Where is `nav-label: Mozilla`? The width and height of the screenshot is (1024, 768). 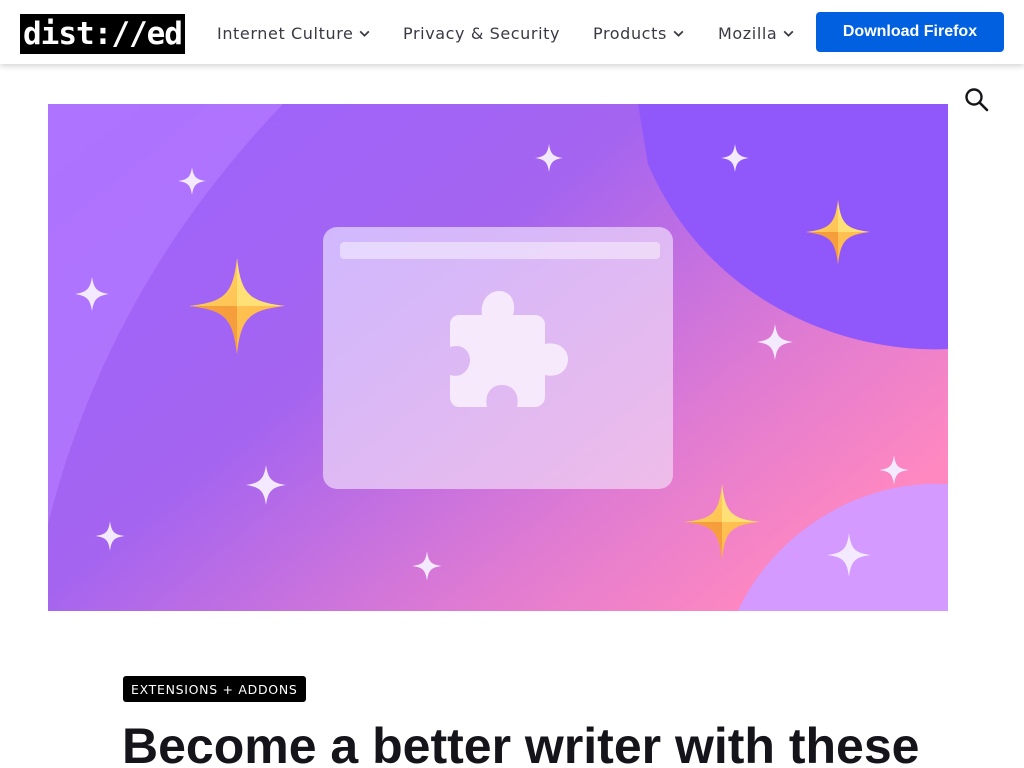 nav-label: Mozilla is located at coordinates (748, 33).